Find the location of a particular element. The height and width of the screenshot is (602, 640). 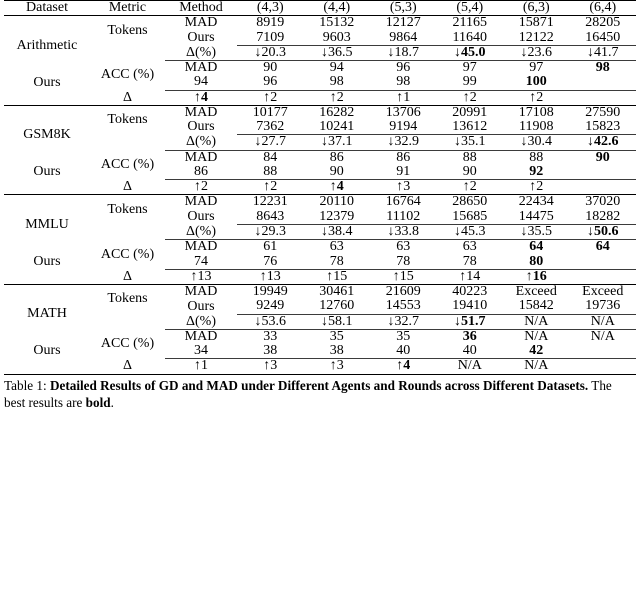

table-row: ACC (%) MAD 90 94 96 97 97 98 is located at coordinates (320, 71).